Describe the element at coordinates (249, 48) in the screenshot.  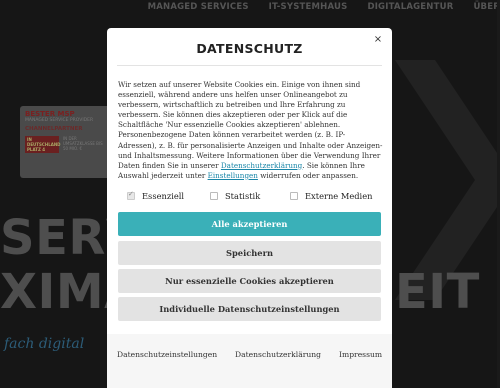
I see `modal-title: DATENSCHUTZ` at that location.